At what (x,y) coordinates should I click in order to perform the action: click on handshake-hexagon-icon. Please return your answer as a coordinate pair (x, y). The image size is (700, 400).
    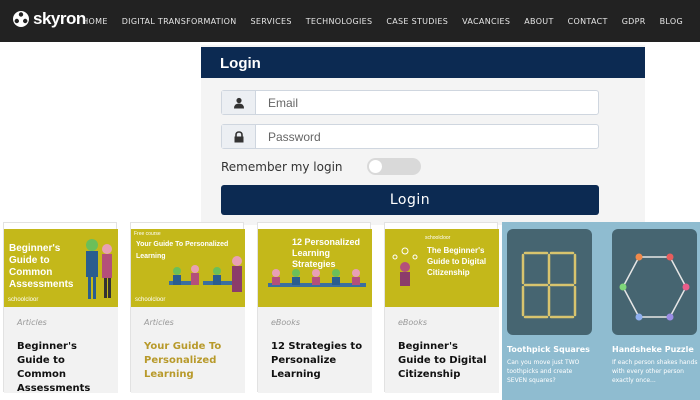
    Looking at the image, I should click on (654, 287).